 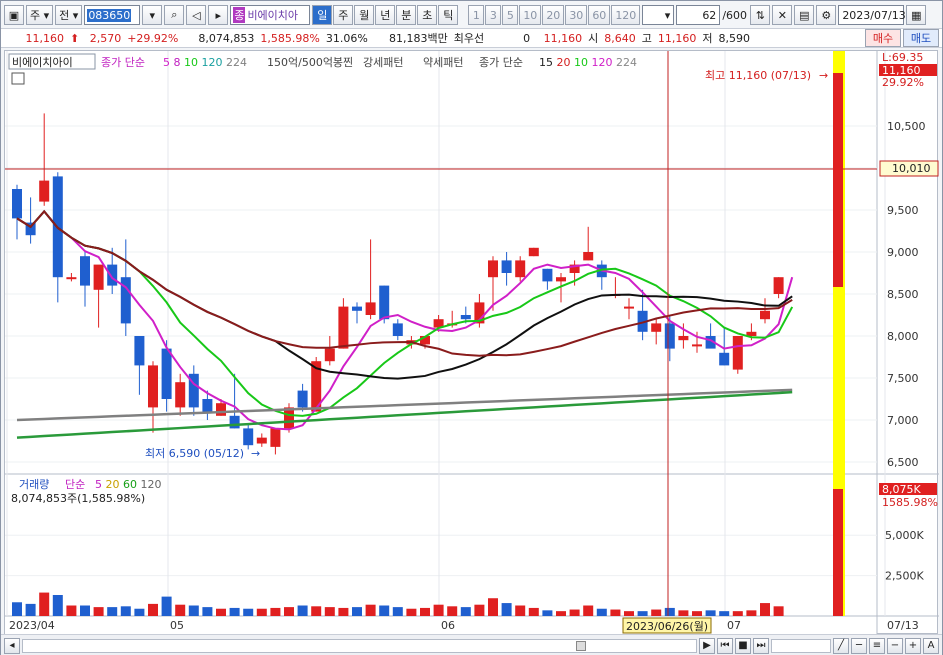 I want to click on prefix-select: 전 ▾, so click(x=69, y=15).